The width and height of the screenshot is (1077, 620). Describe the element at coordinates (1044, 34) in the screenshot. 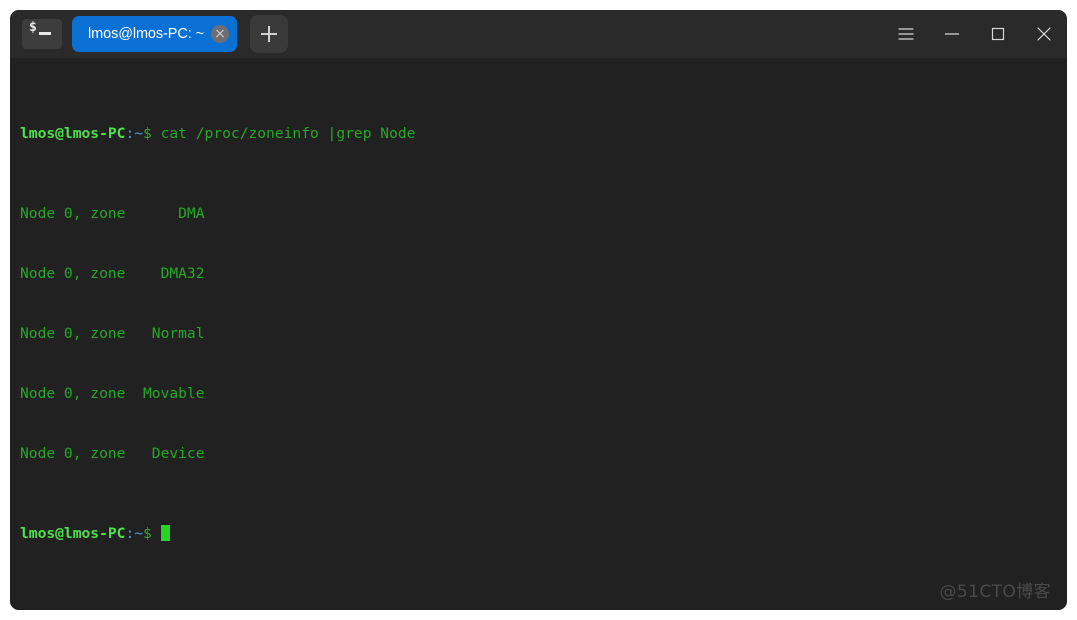

I see `close-button` at that location.